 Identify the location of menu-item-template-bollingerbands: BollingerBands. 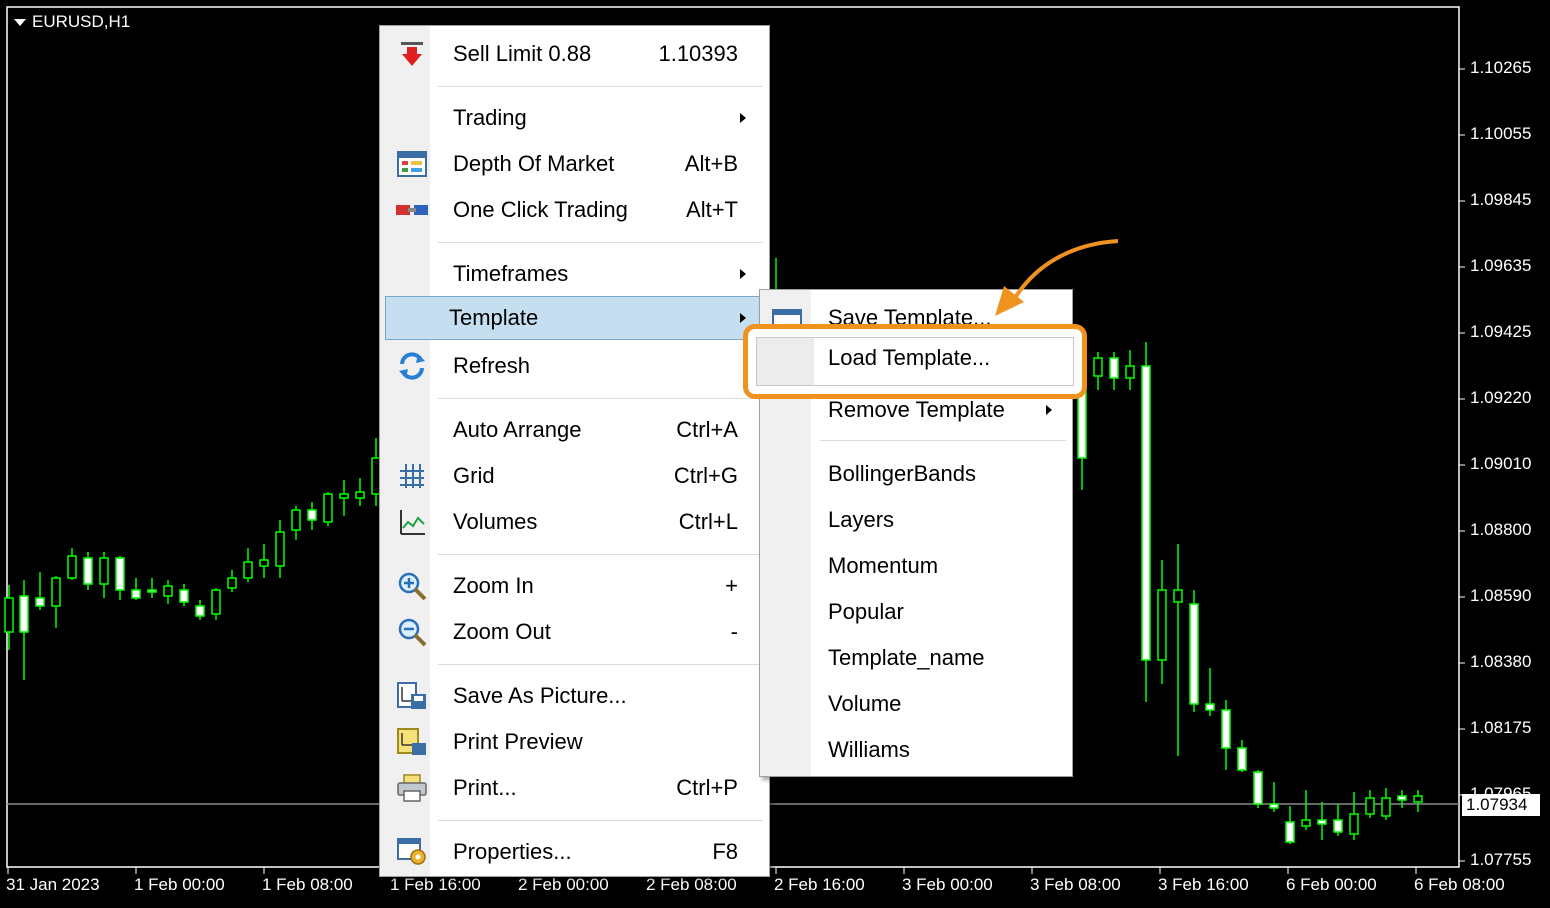
(916, 474).